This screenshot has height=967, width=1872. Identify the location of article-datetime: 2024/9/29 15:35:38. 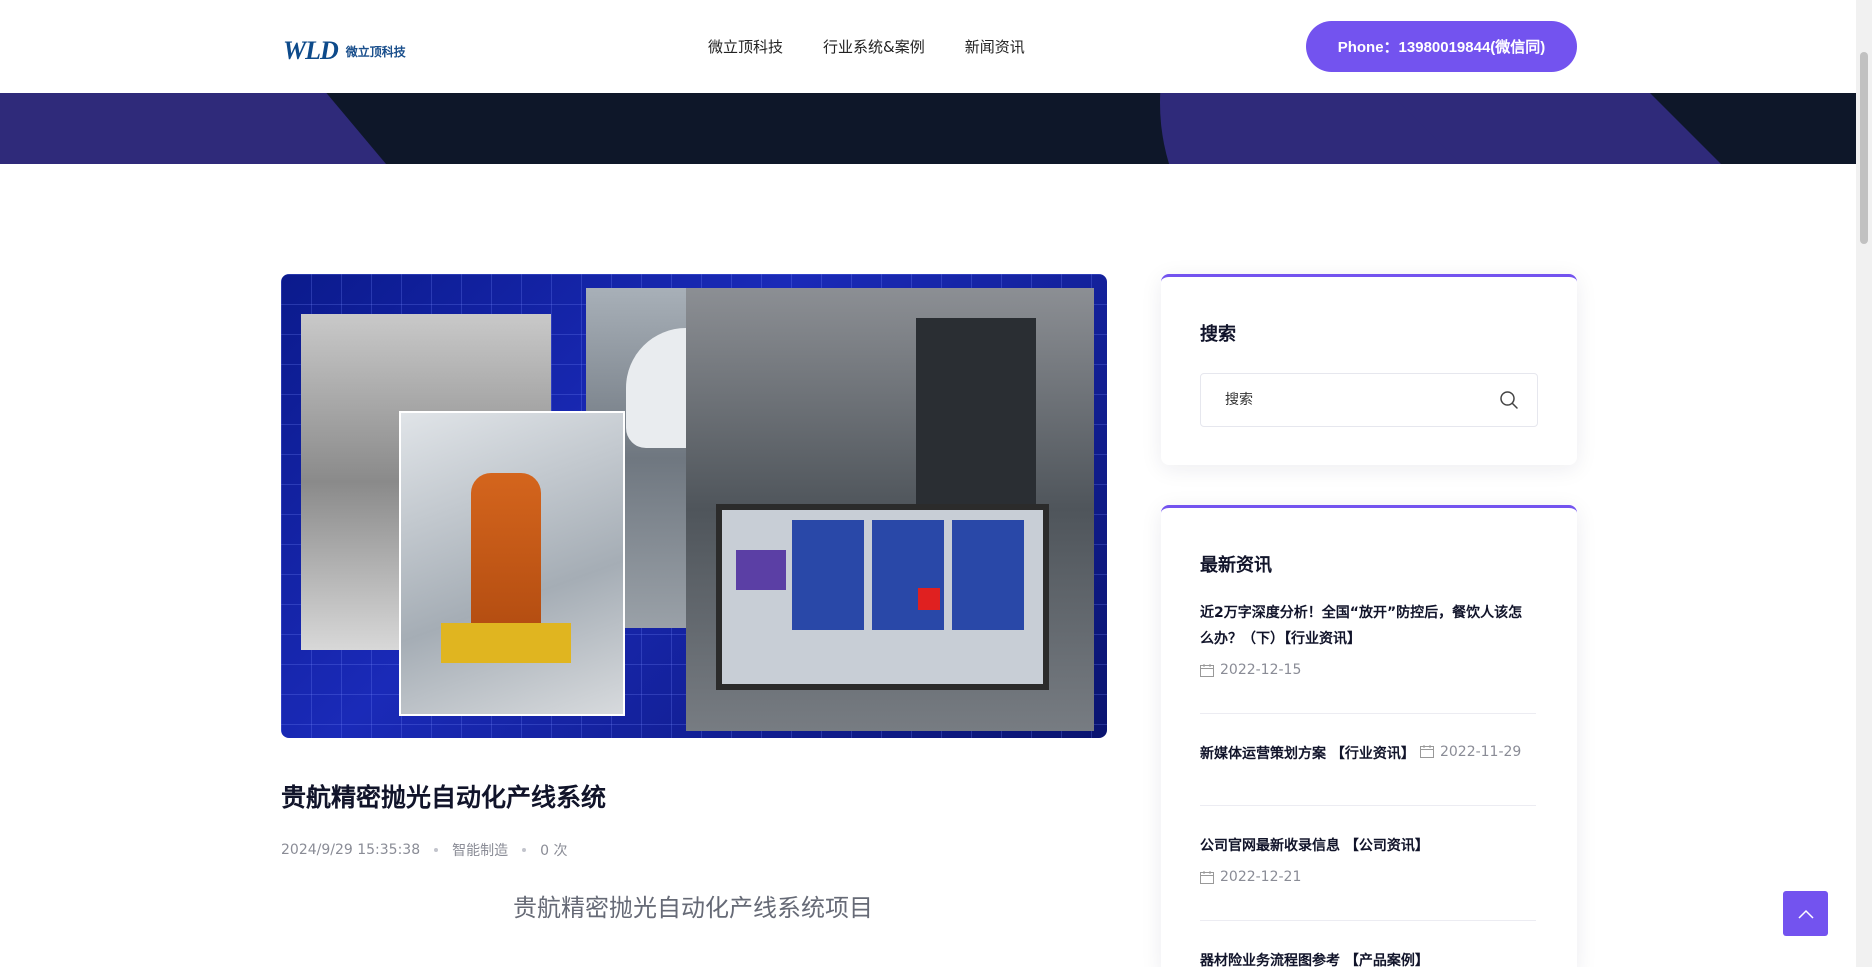
(351, 850).